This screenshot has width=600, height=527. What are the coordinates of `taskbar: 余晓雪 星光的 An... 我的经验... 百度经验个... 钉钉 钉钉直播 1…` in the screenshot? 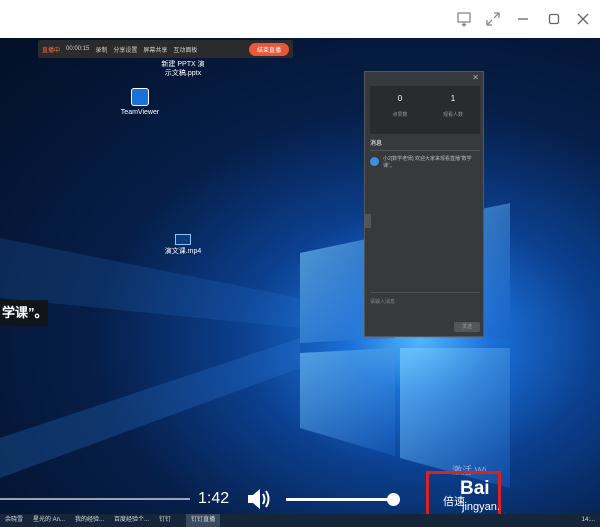 It's located at (300, 520).